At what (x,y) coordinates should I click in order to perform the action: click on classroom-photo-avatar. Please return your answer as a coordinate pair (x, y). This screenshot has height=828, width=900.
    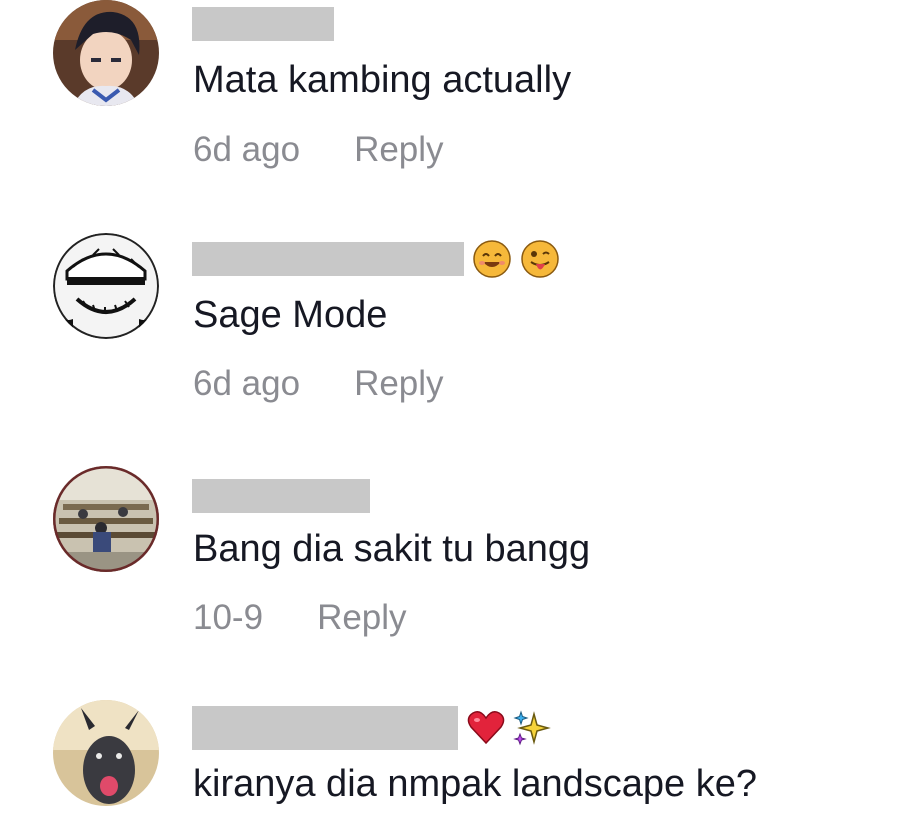
    Looking at the image, I should click on (106, 519).